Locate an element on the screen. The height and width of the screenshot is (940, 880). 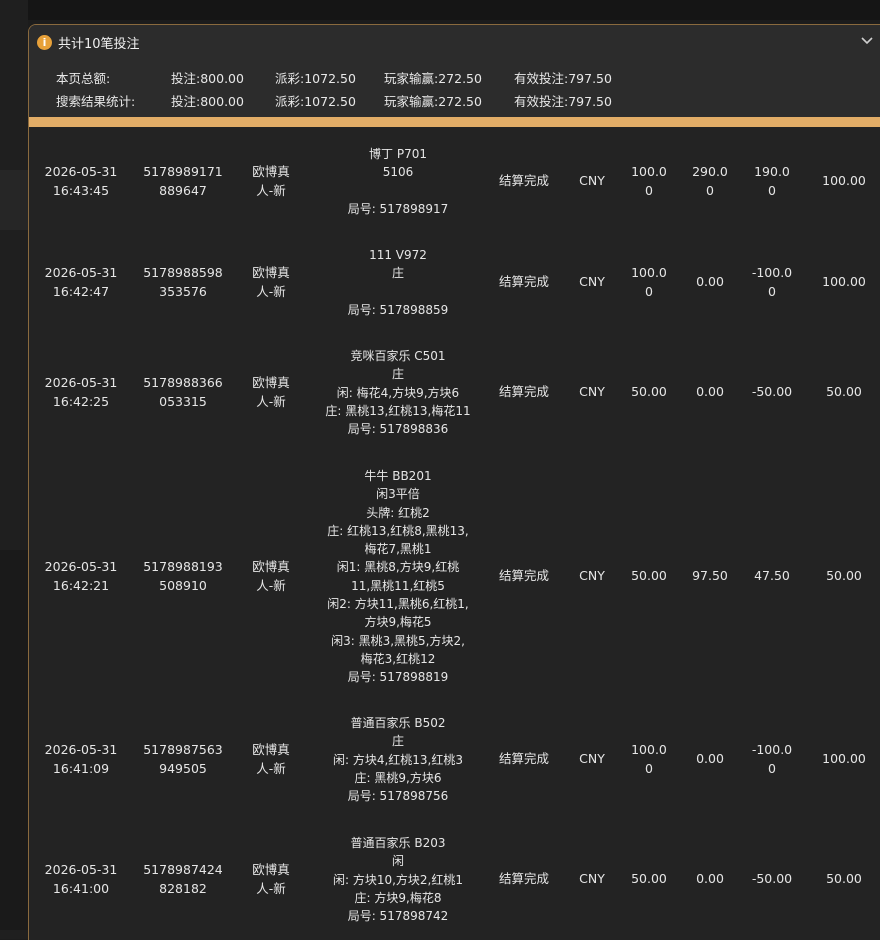
order-number: 5178988193 508910 is located at coordinates (183, 576).